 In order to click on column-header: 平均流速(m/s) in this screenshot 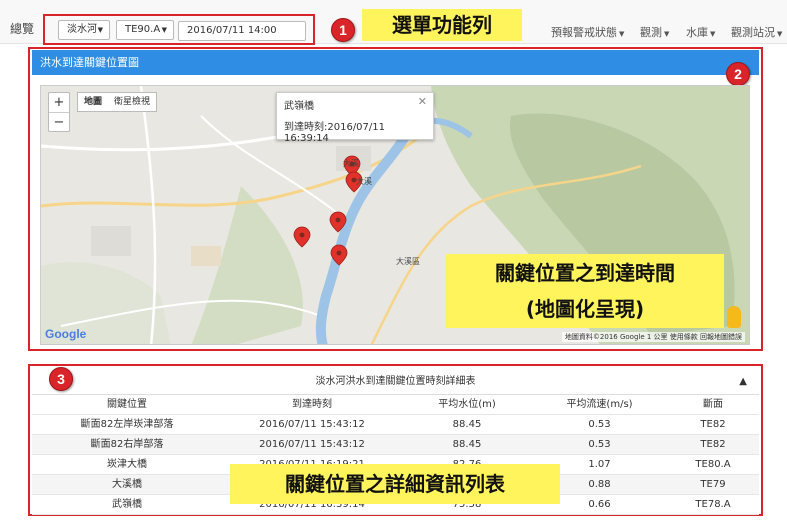, I will do `click(599, 404)`.